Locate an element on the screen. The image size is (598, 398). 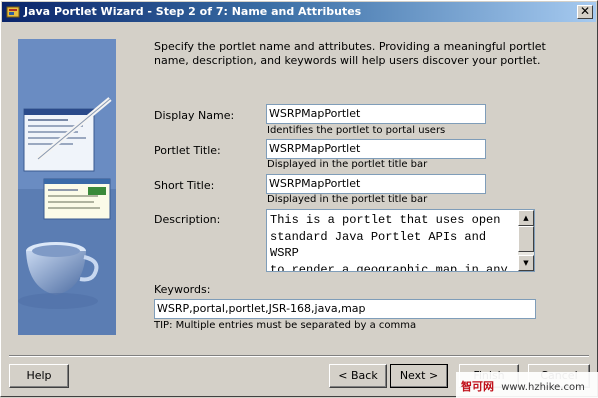
help-button: Help is located at coordinates (39, 376).